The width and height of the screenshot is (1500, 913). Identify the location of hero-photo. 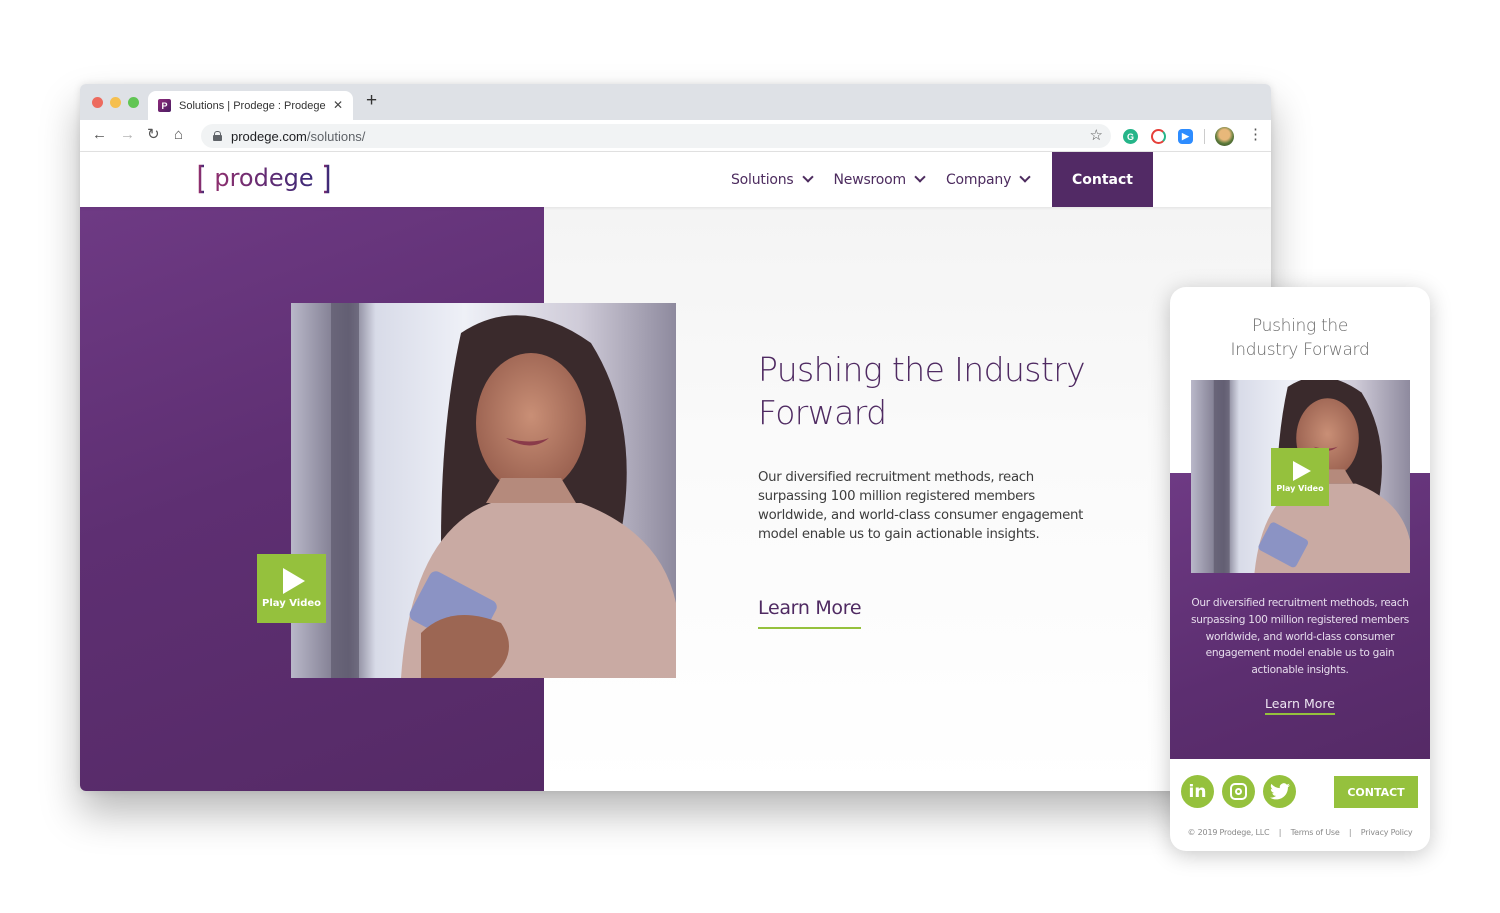
(483, 490).